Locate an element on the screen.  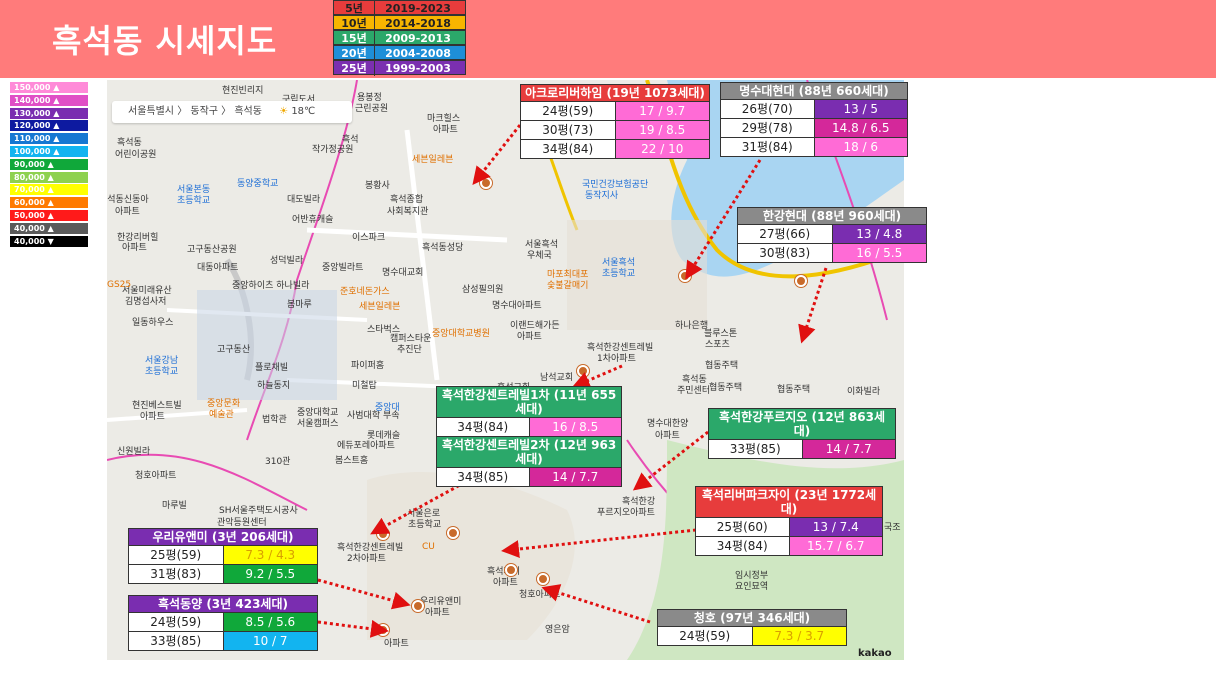
breadcrumb-gu: 동작구 is located at coordinates (204, 111).